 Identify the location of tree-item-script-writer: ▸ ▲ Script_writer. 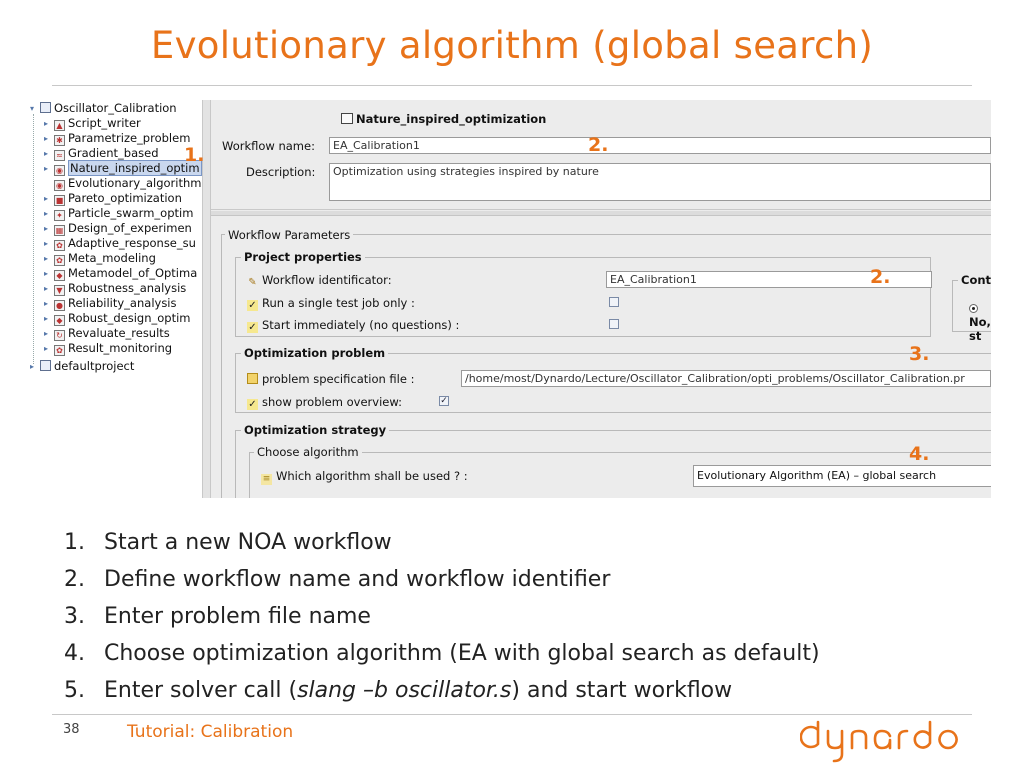
(92, 123).